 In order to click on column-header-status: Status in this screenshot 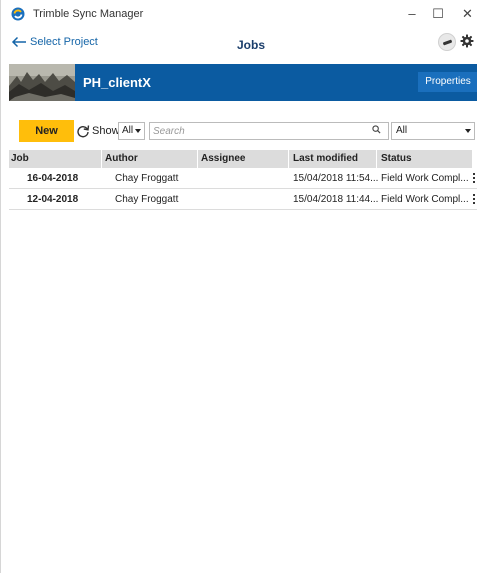, I will do `click(396, 158)`.